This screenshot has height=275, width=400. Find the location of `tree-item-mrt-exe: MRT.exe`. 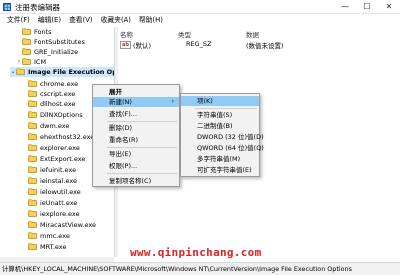

tree-item-mrt-exe: MRT.exe is located at coordinates (44, 247).